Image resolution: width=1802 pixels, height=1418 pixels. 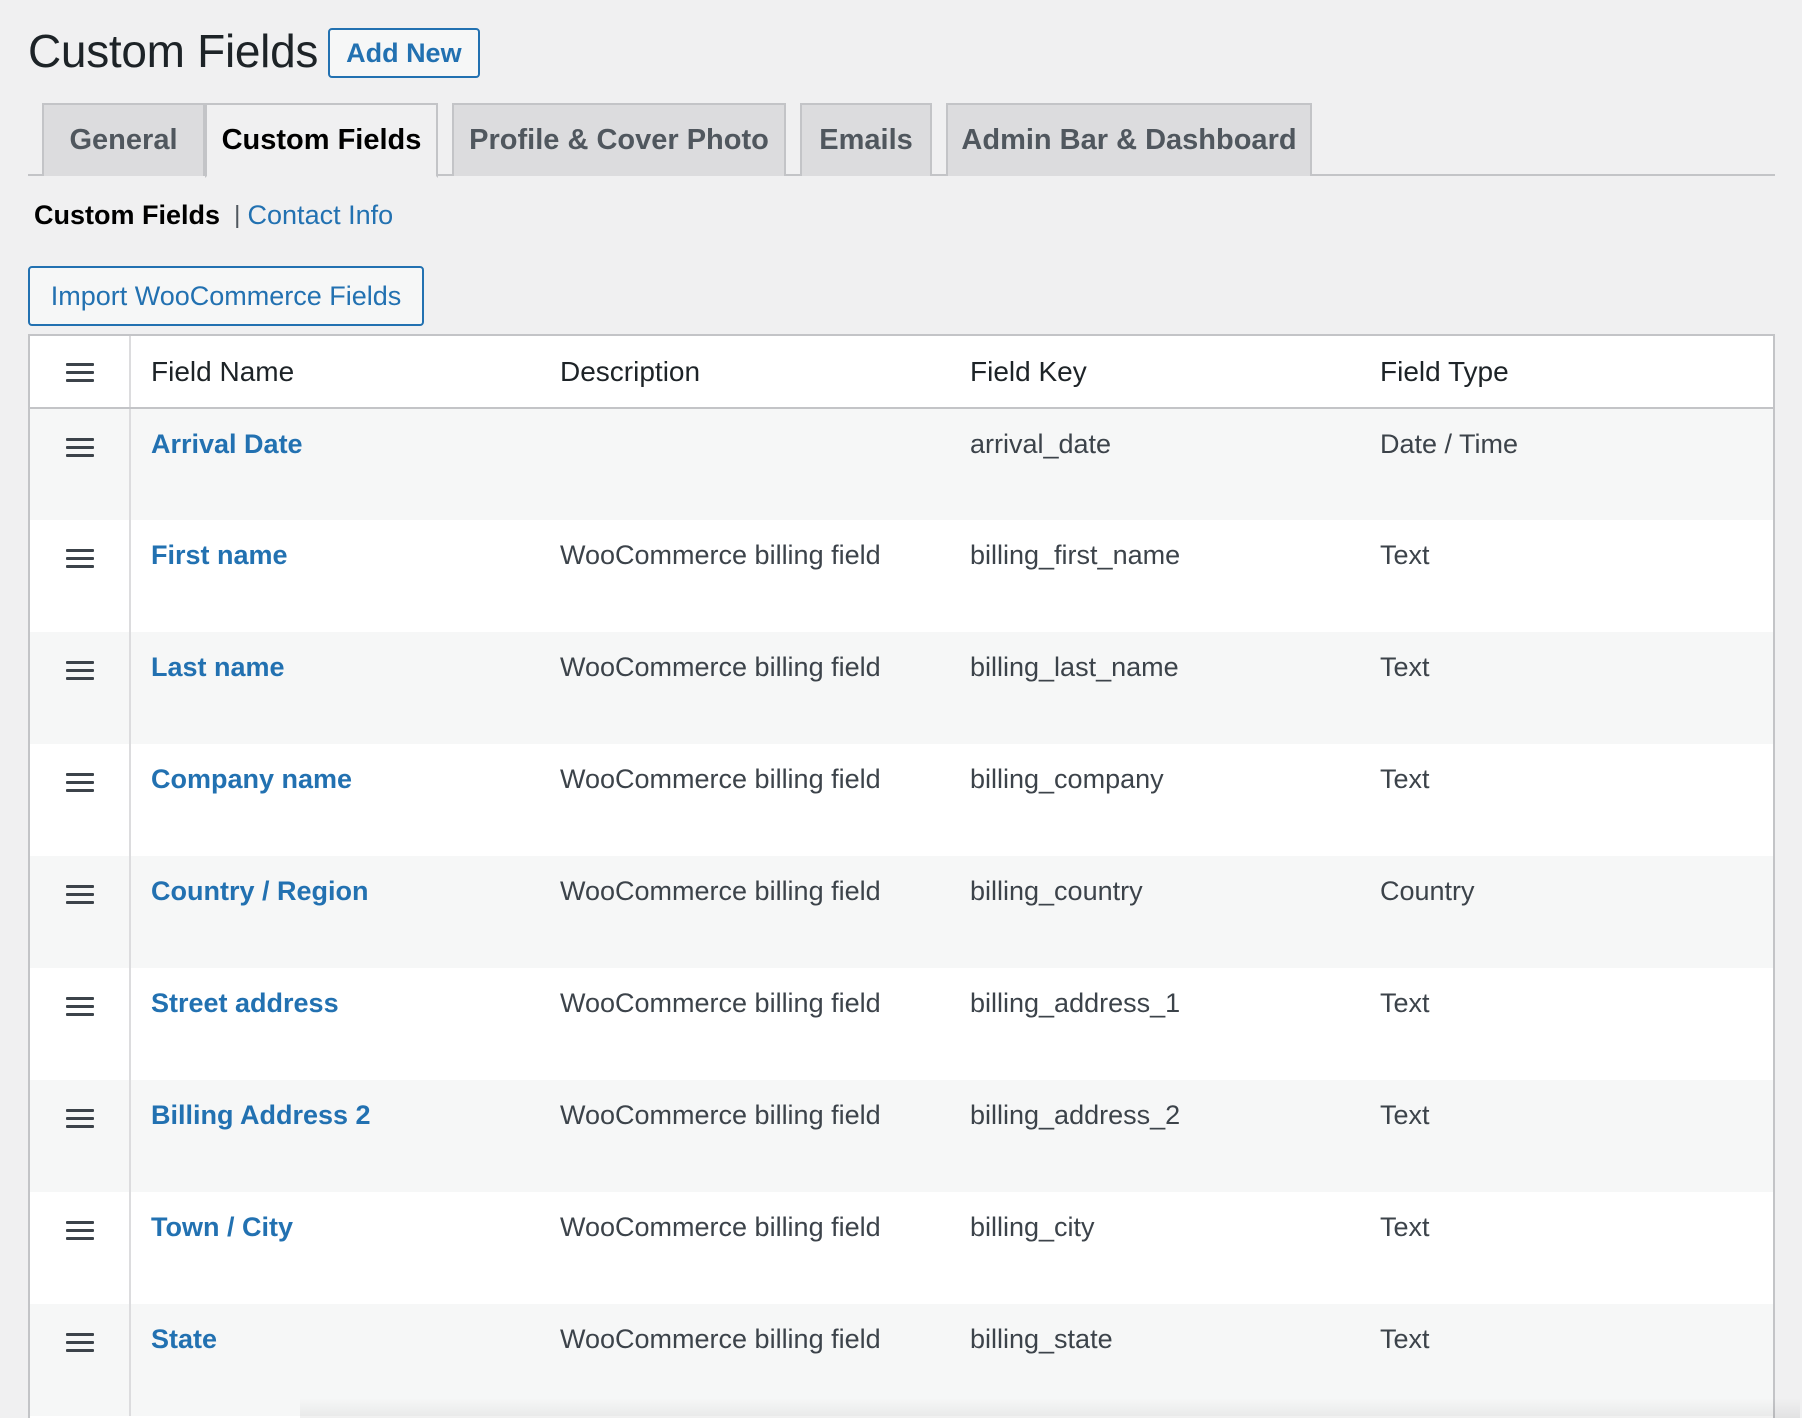 I want to click on title-row: Custom Fields Add New, so click(x=254, y=51).